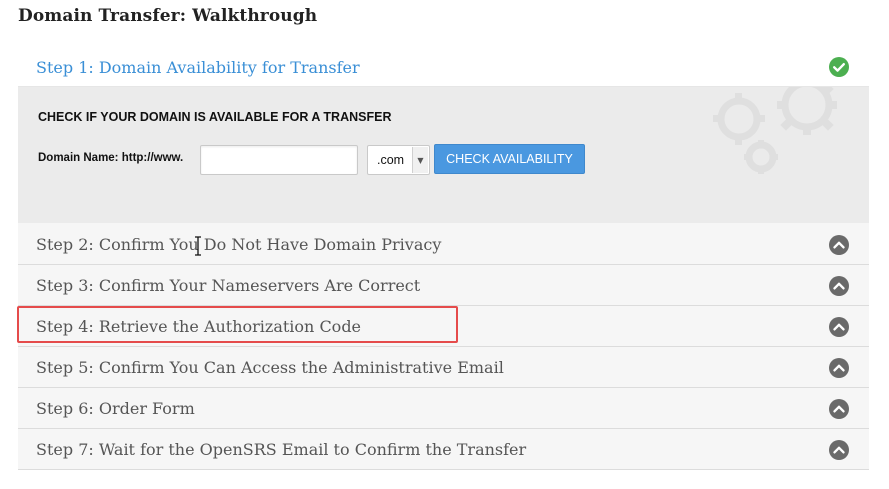  Describe the element at coordinates (443, 66) in the screenshot. I see `step-1-header: Step 1: Domain Availability for Transfer` at that location.